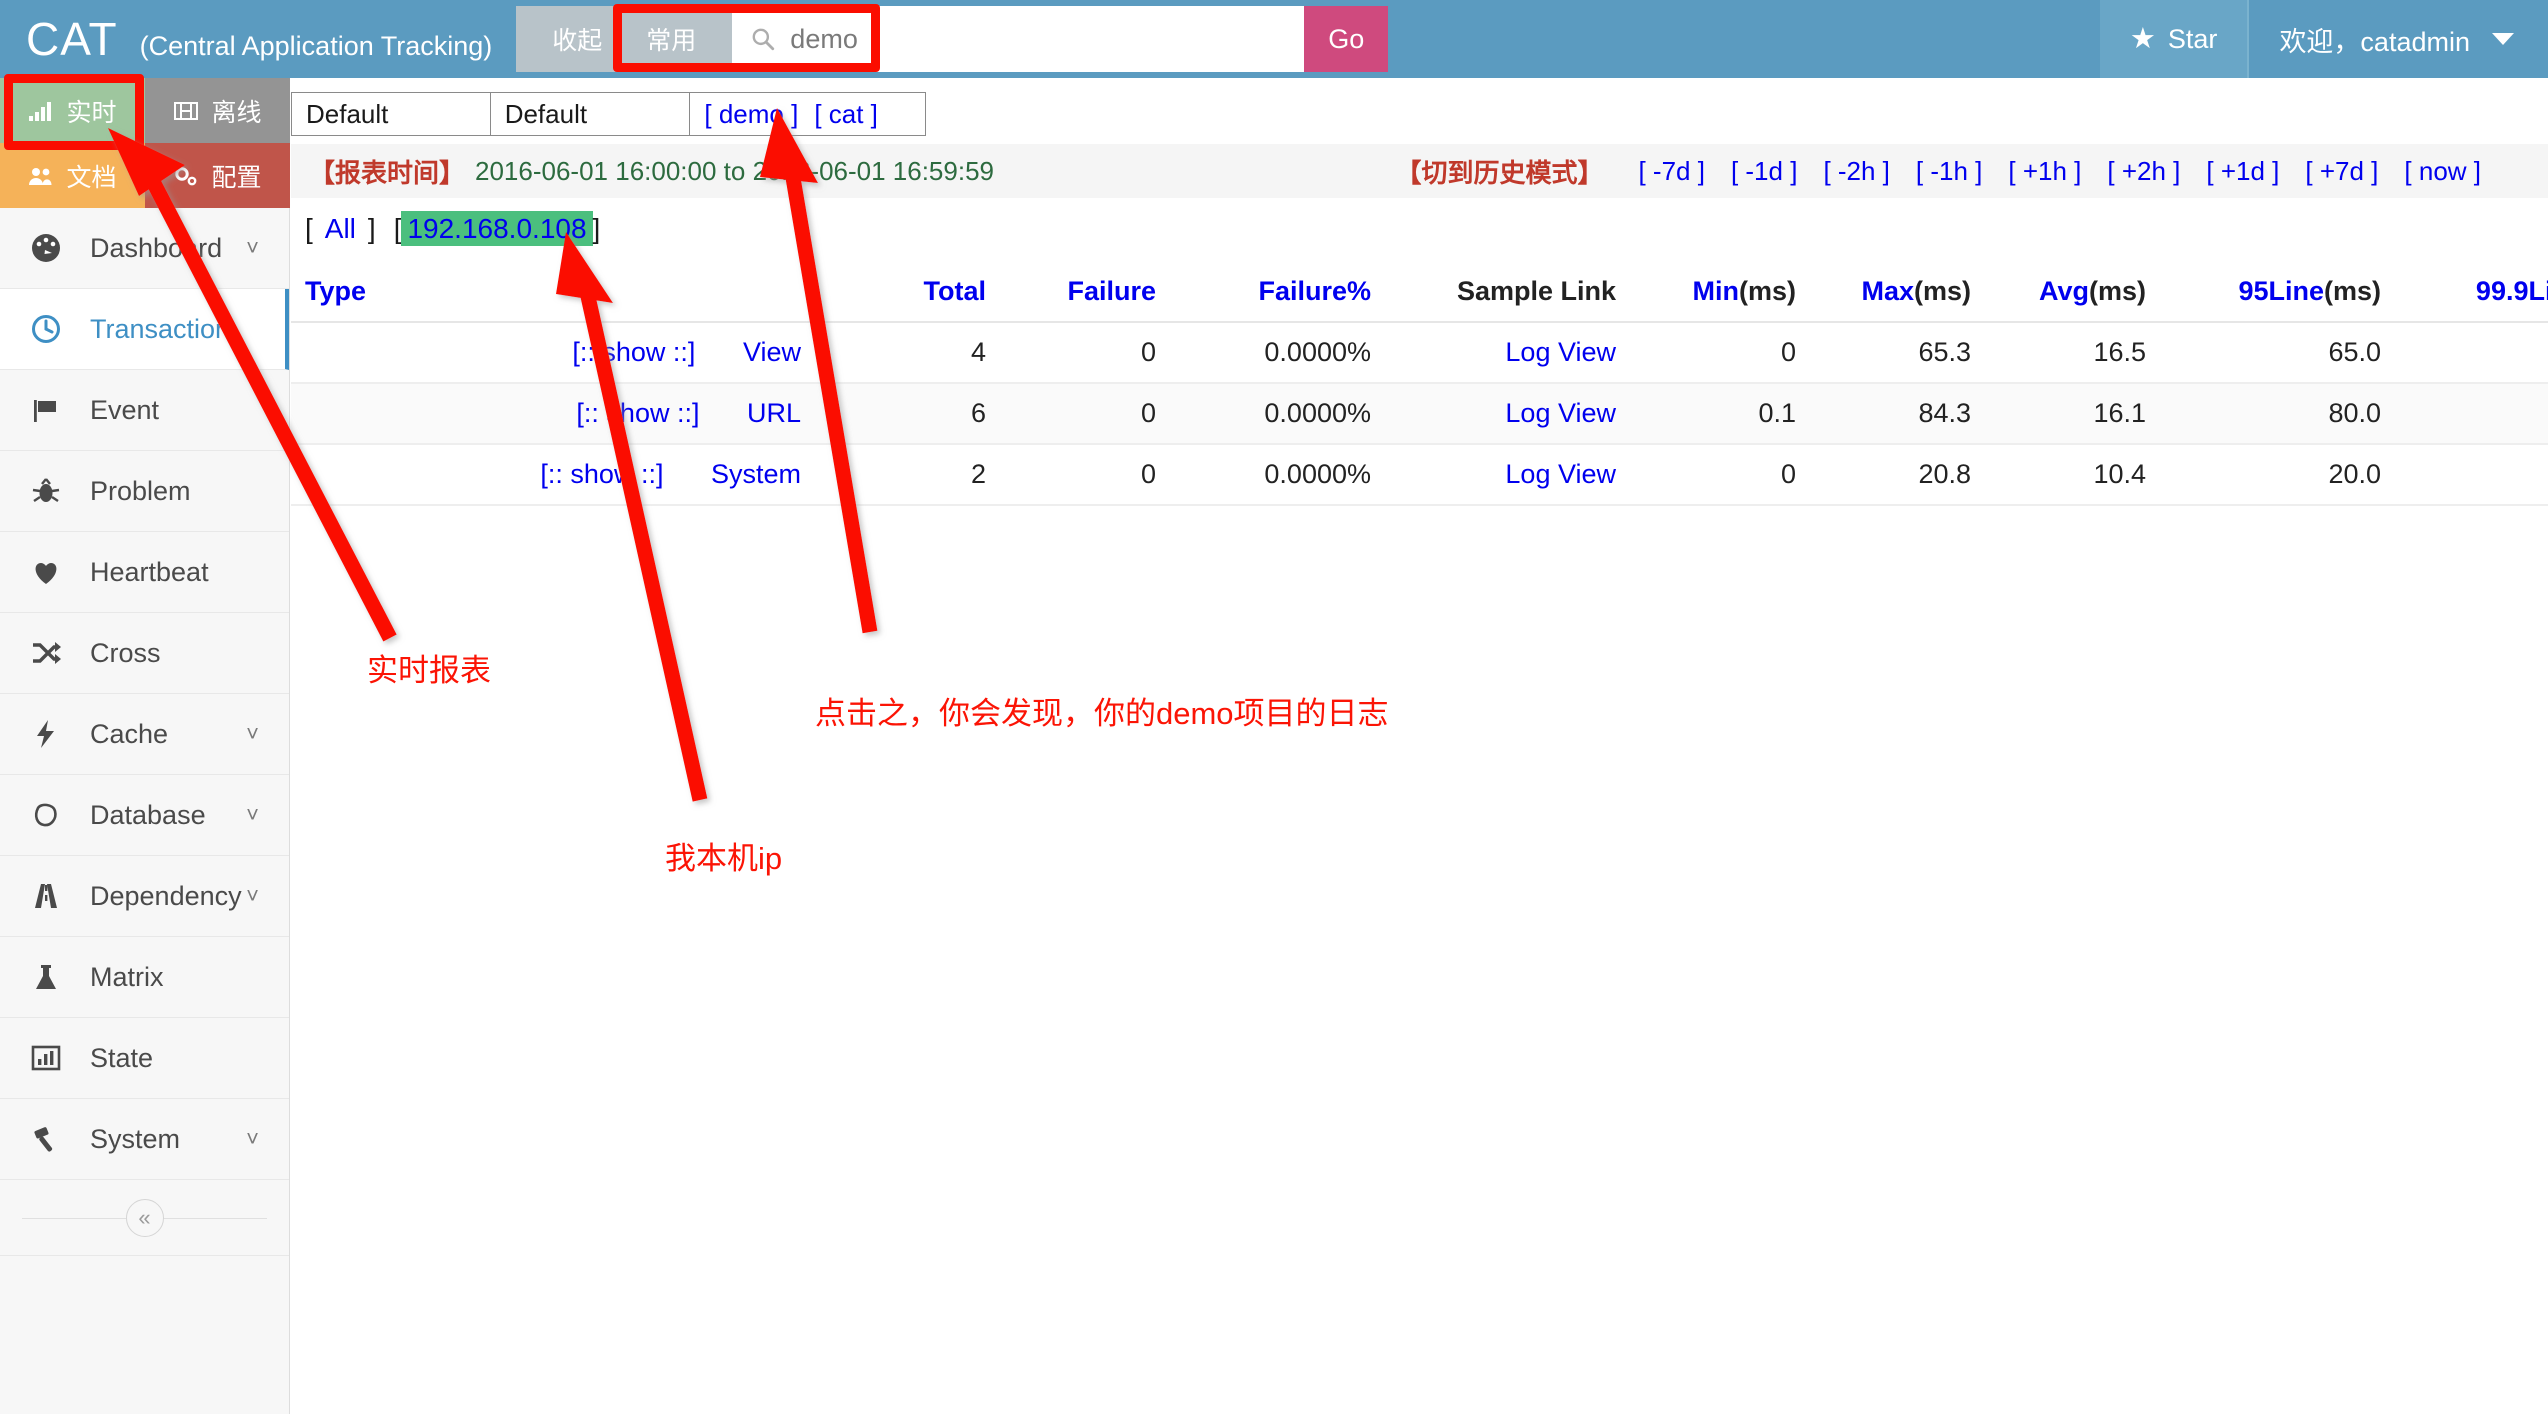 Image resolution: width=2548 pixels, height=1414 pixels. I want to click on domain-link-demo: [ demo ], so click(751, 114).